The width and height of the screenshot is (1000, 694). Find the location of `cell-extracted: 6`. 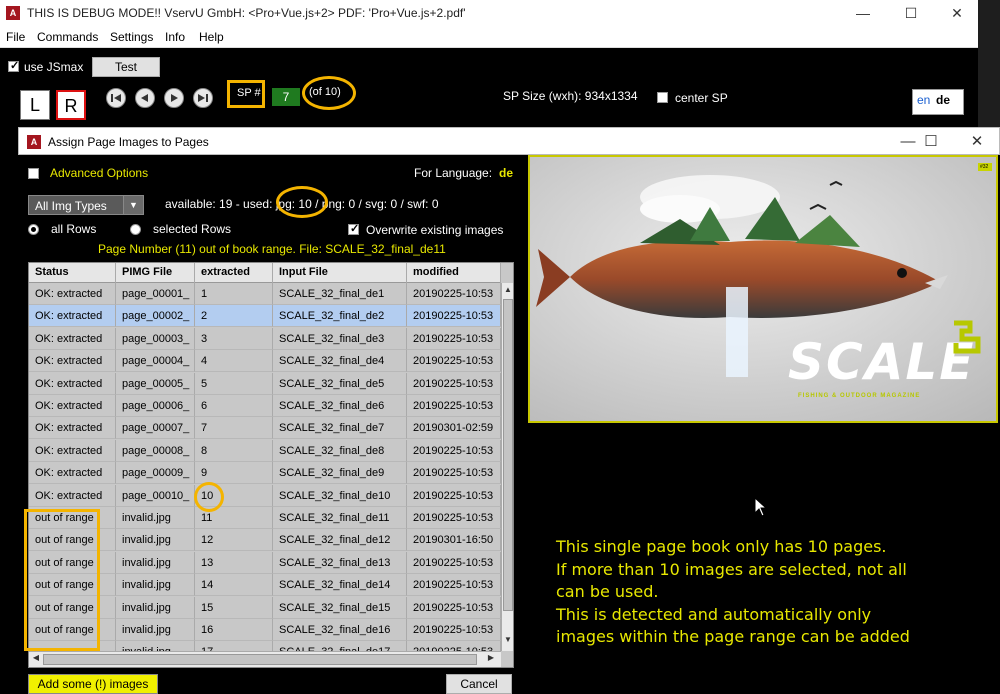

cell-extracted: 6 is located at coordinates (234, 406).